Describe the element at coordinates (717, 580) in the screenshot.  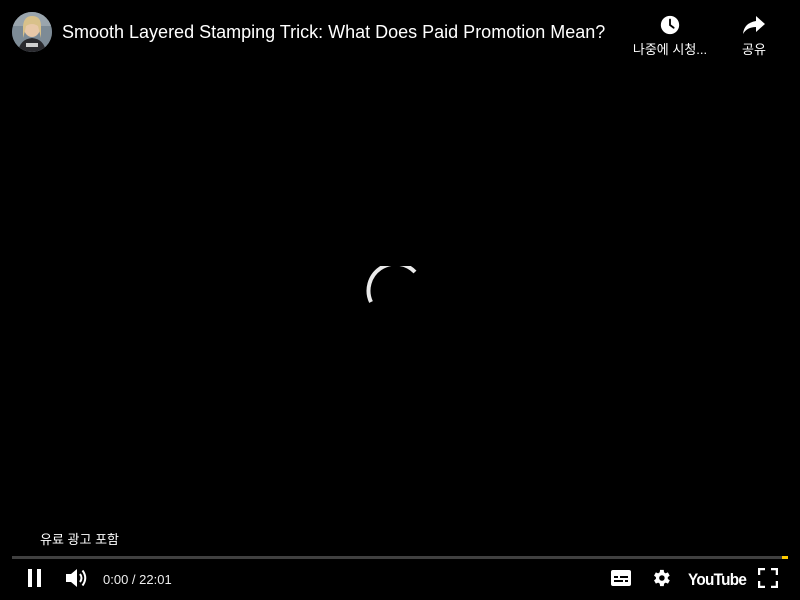
I see `youtube-logo: YouTube` at that location.